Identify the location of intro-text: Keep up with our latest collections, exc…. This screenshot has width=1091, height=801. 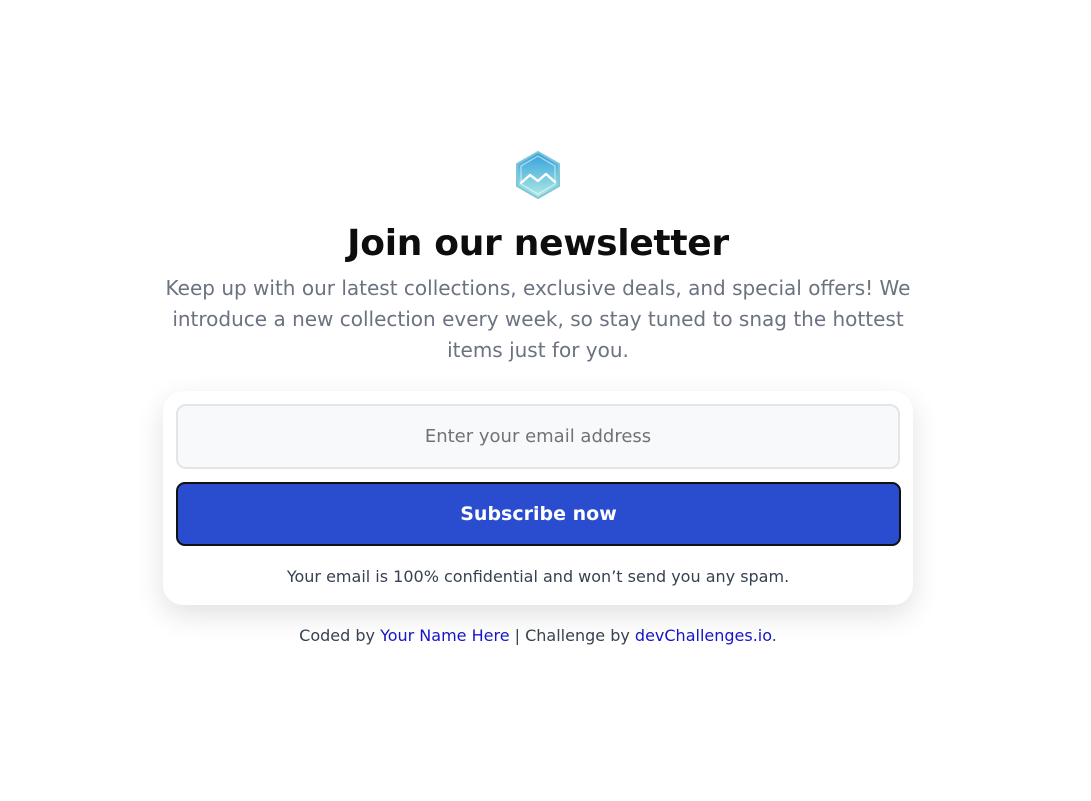
(538, 319).